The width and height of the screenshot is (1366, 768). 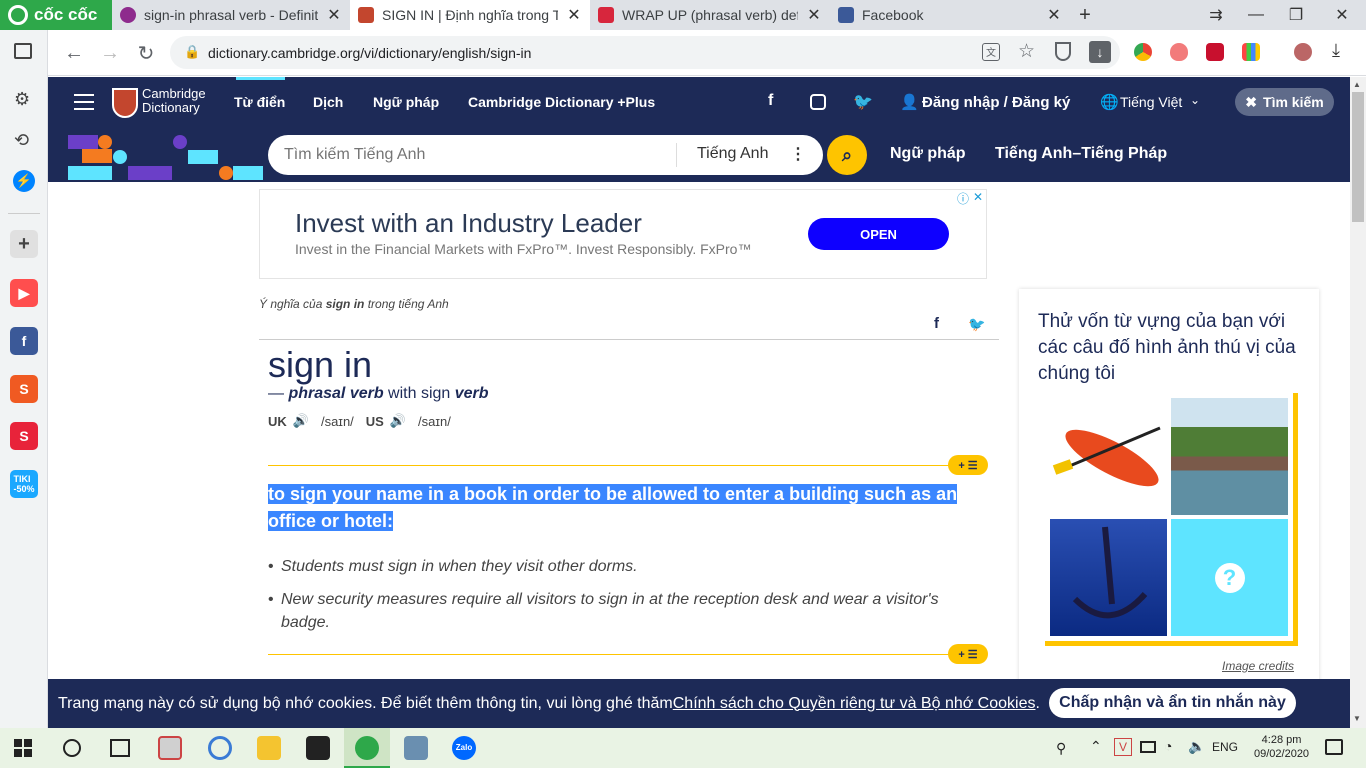 I want to click on add-shortcut-icon: +, so click(x=24, y=244).